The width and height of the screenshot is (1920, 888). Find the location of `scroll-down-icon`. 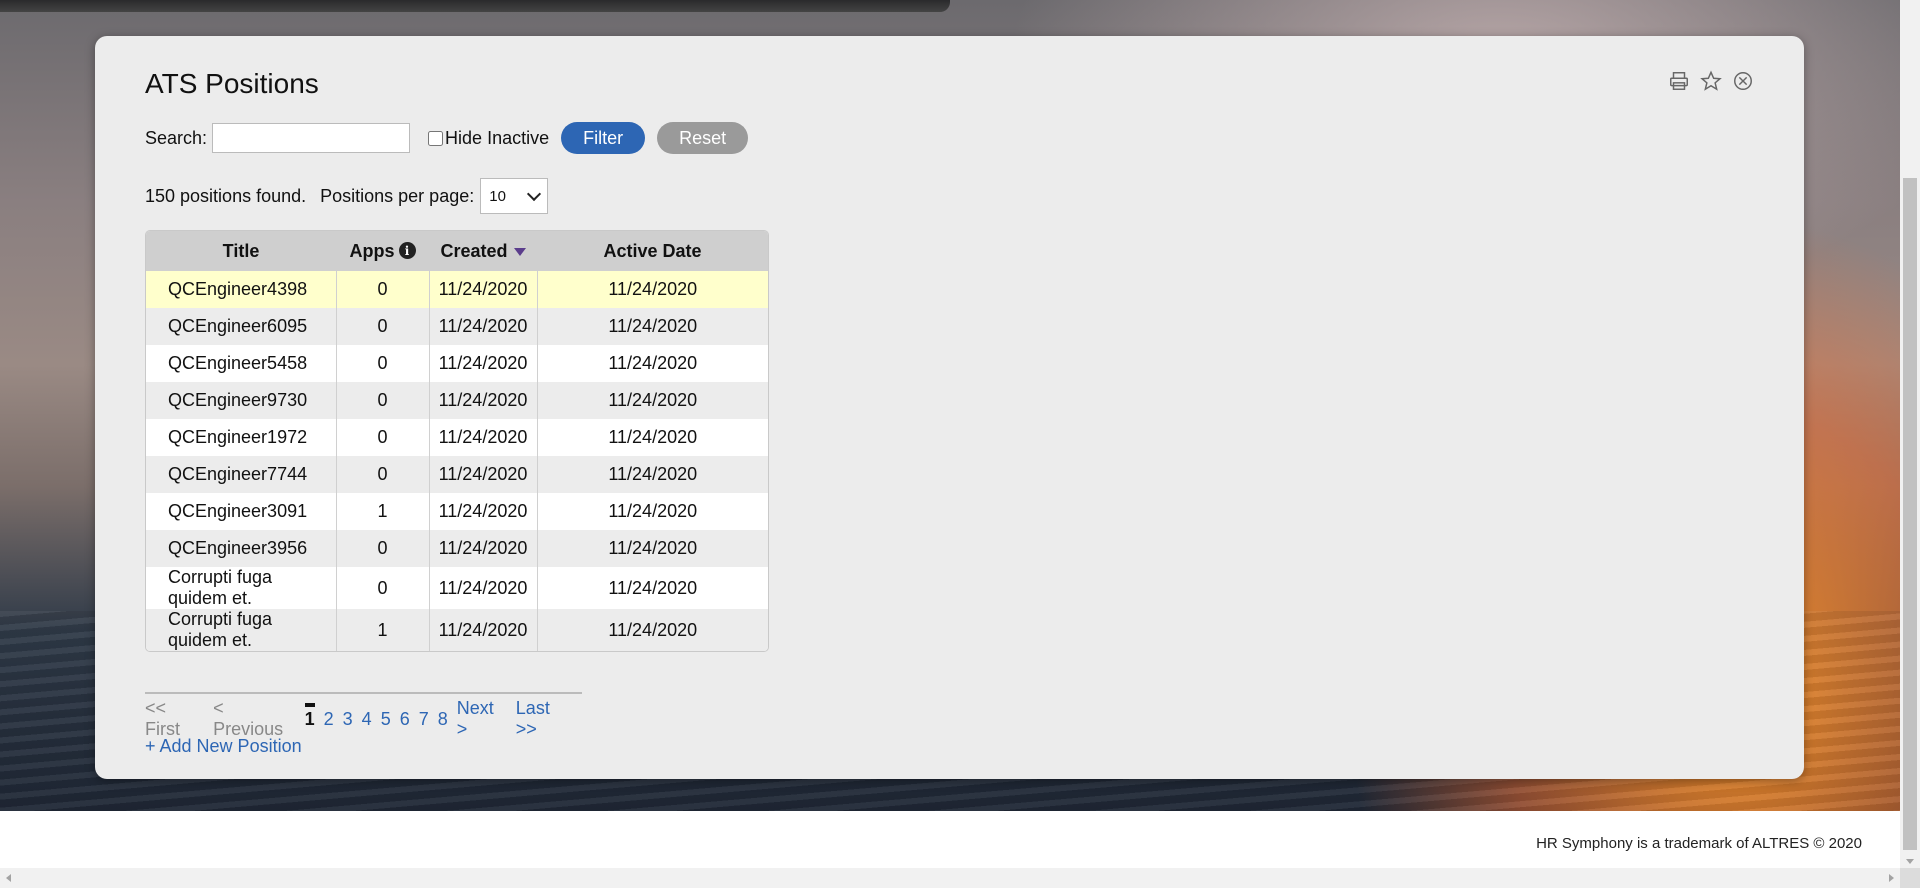

scroll-down-icon is located at coordinates (1910, 861).